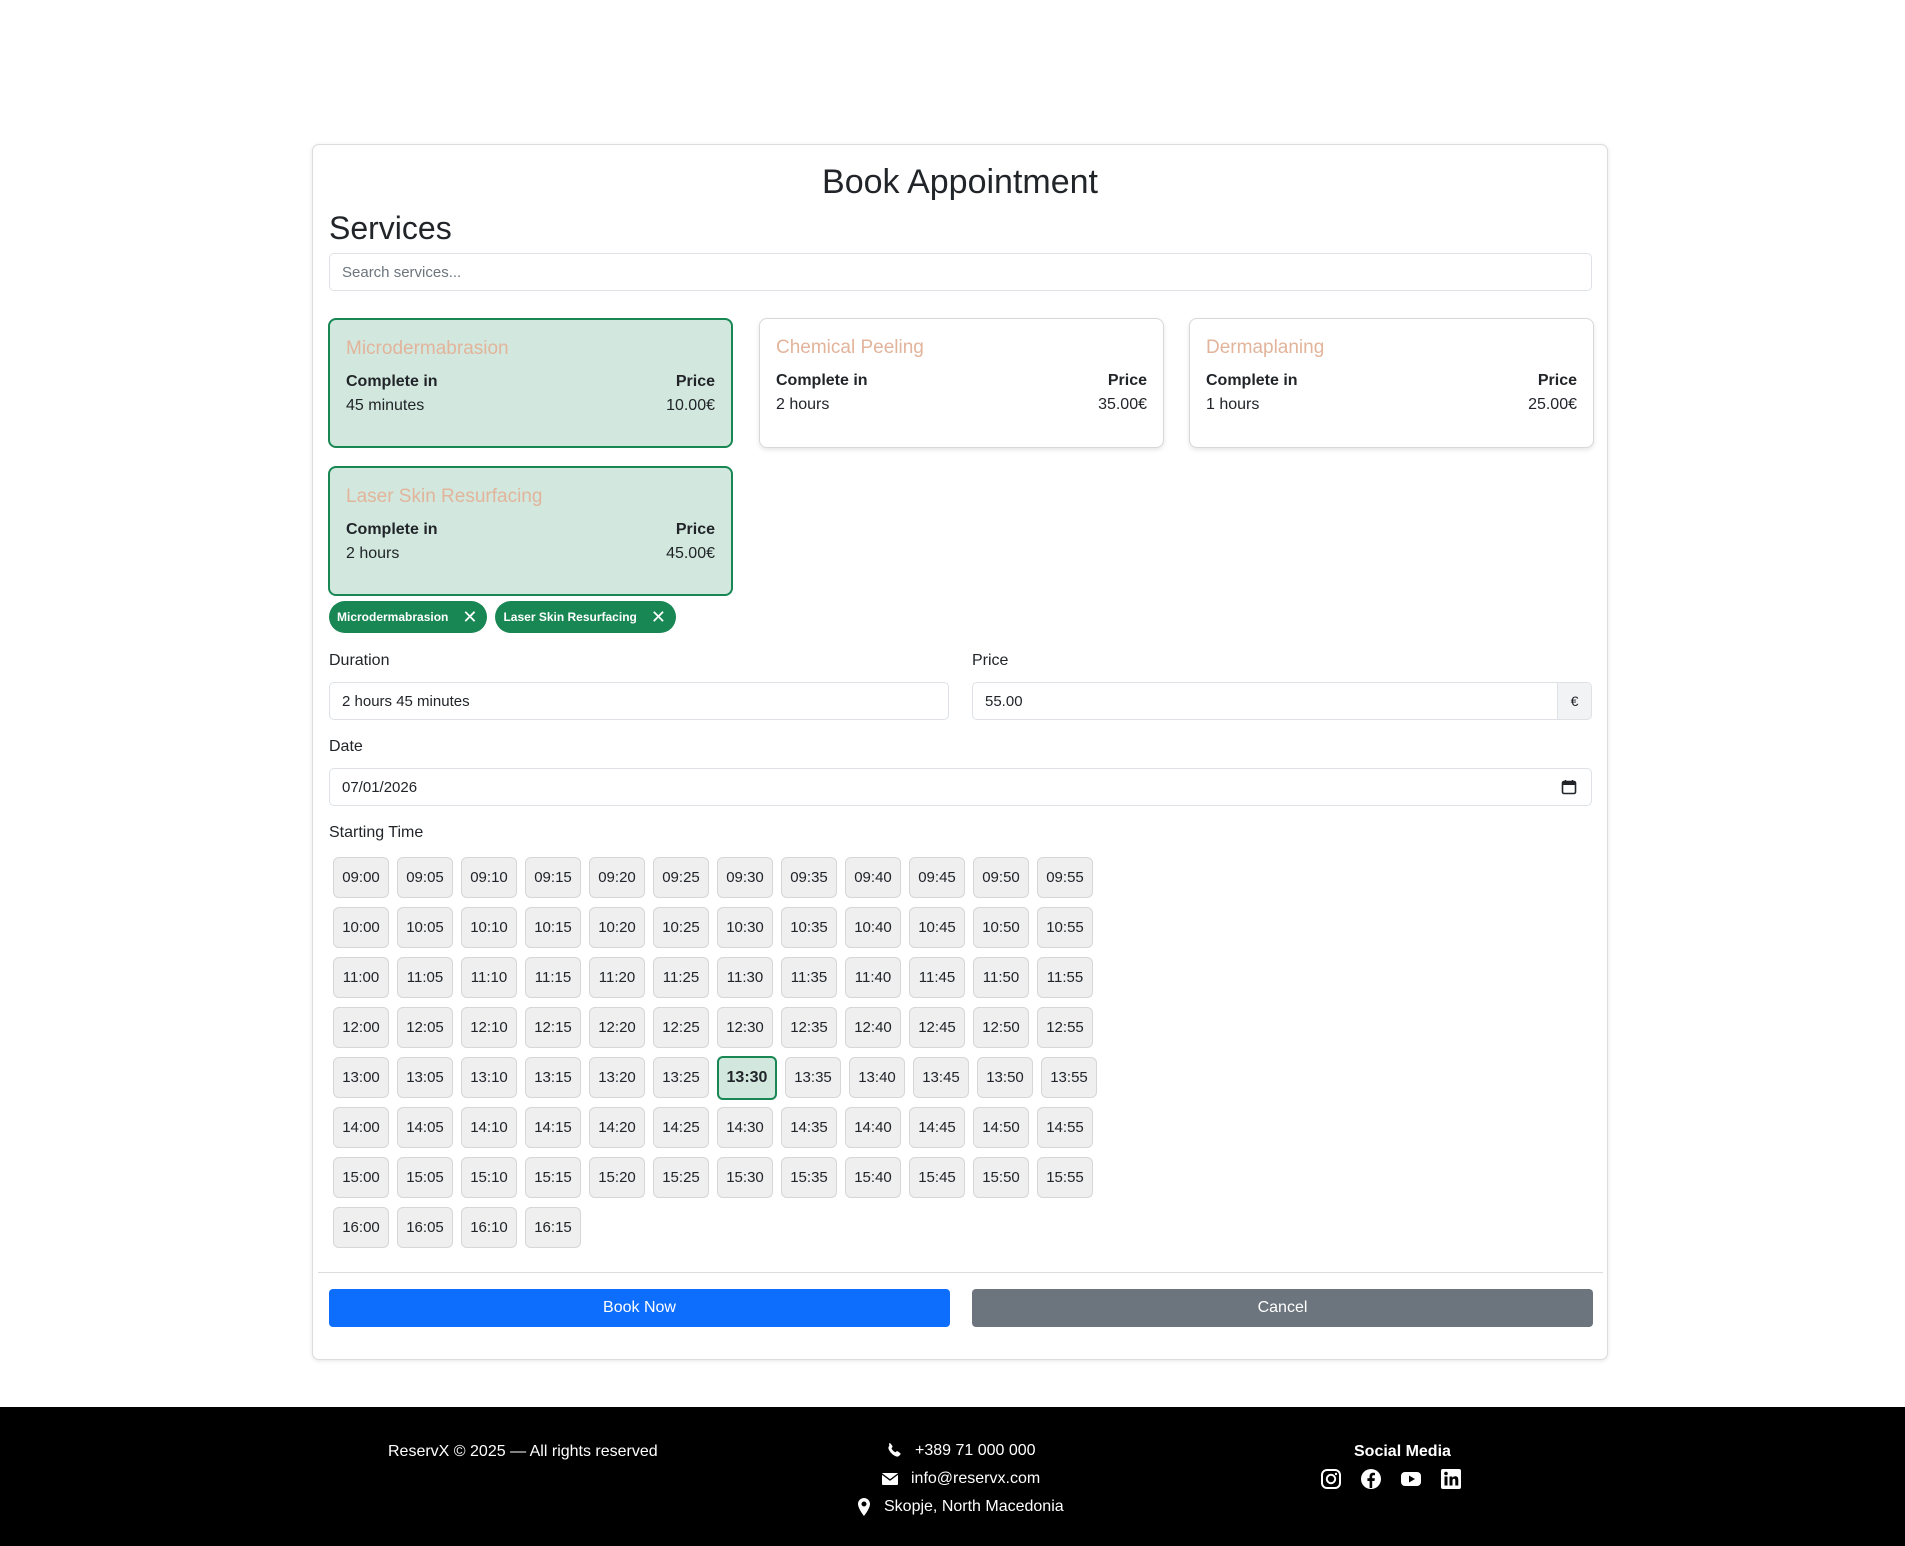 The image size is (1905, 1546). I want to click on time-slot-button: 10:40, so click(873, 927).